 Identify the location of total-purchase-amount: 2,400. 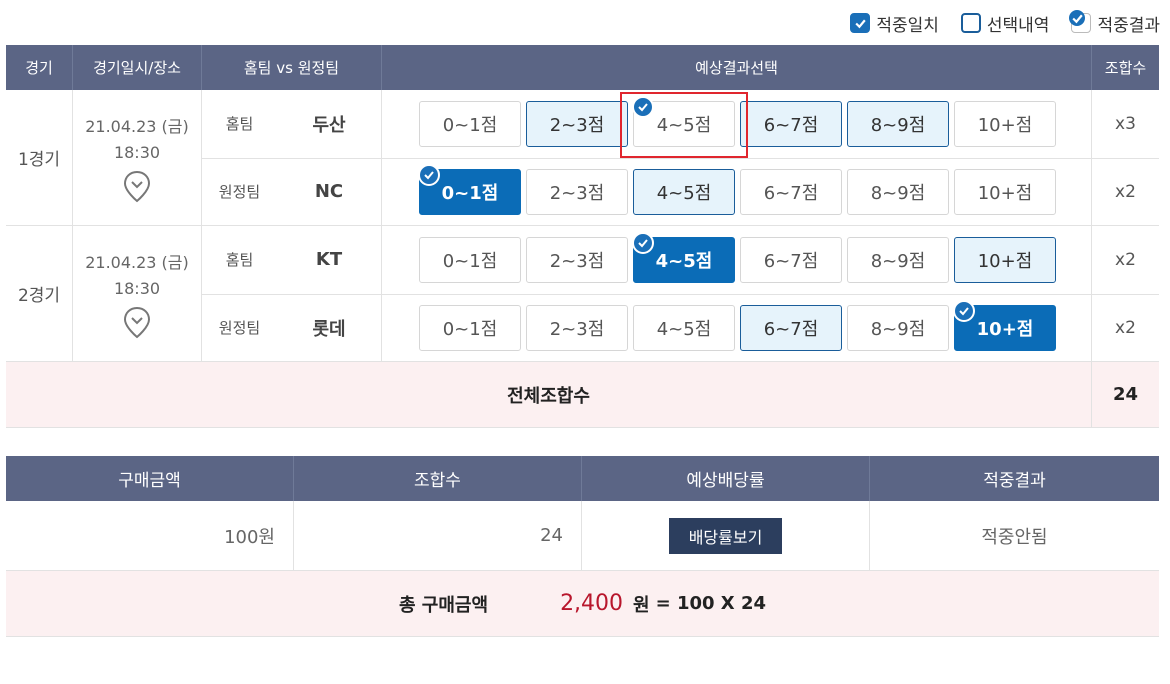
(592, 603).